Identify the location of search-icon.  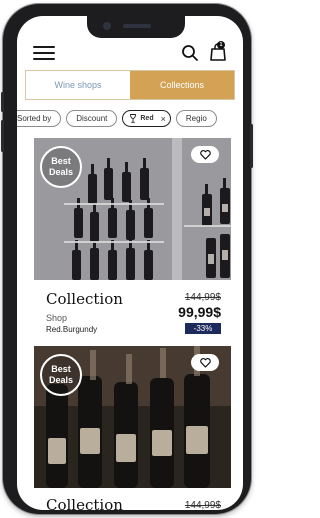
(190, 53).